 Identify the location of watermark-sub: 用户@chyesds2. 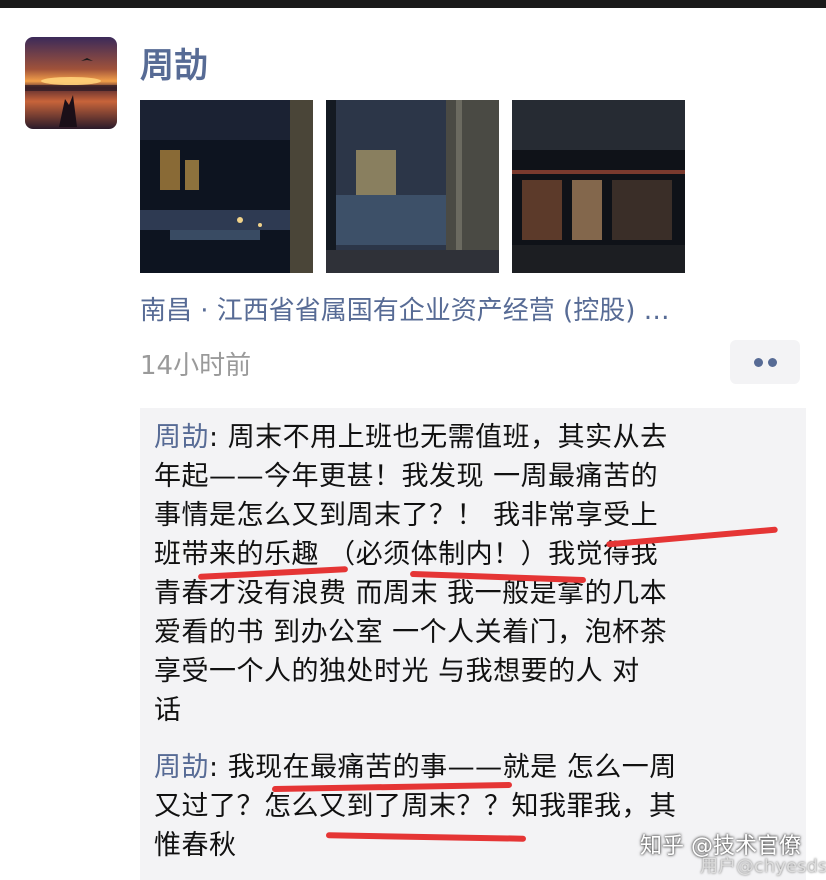
(763, 866).